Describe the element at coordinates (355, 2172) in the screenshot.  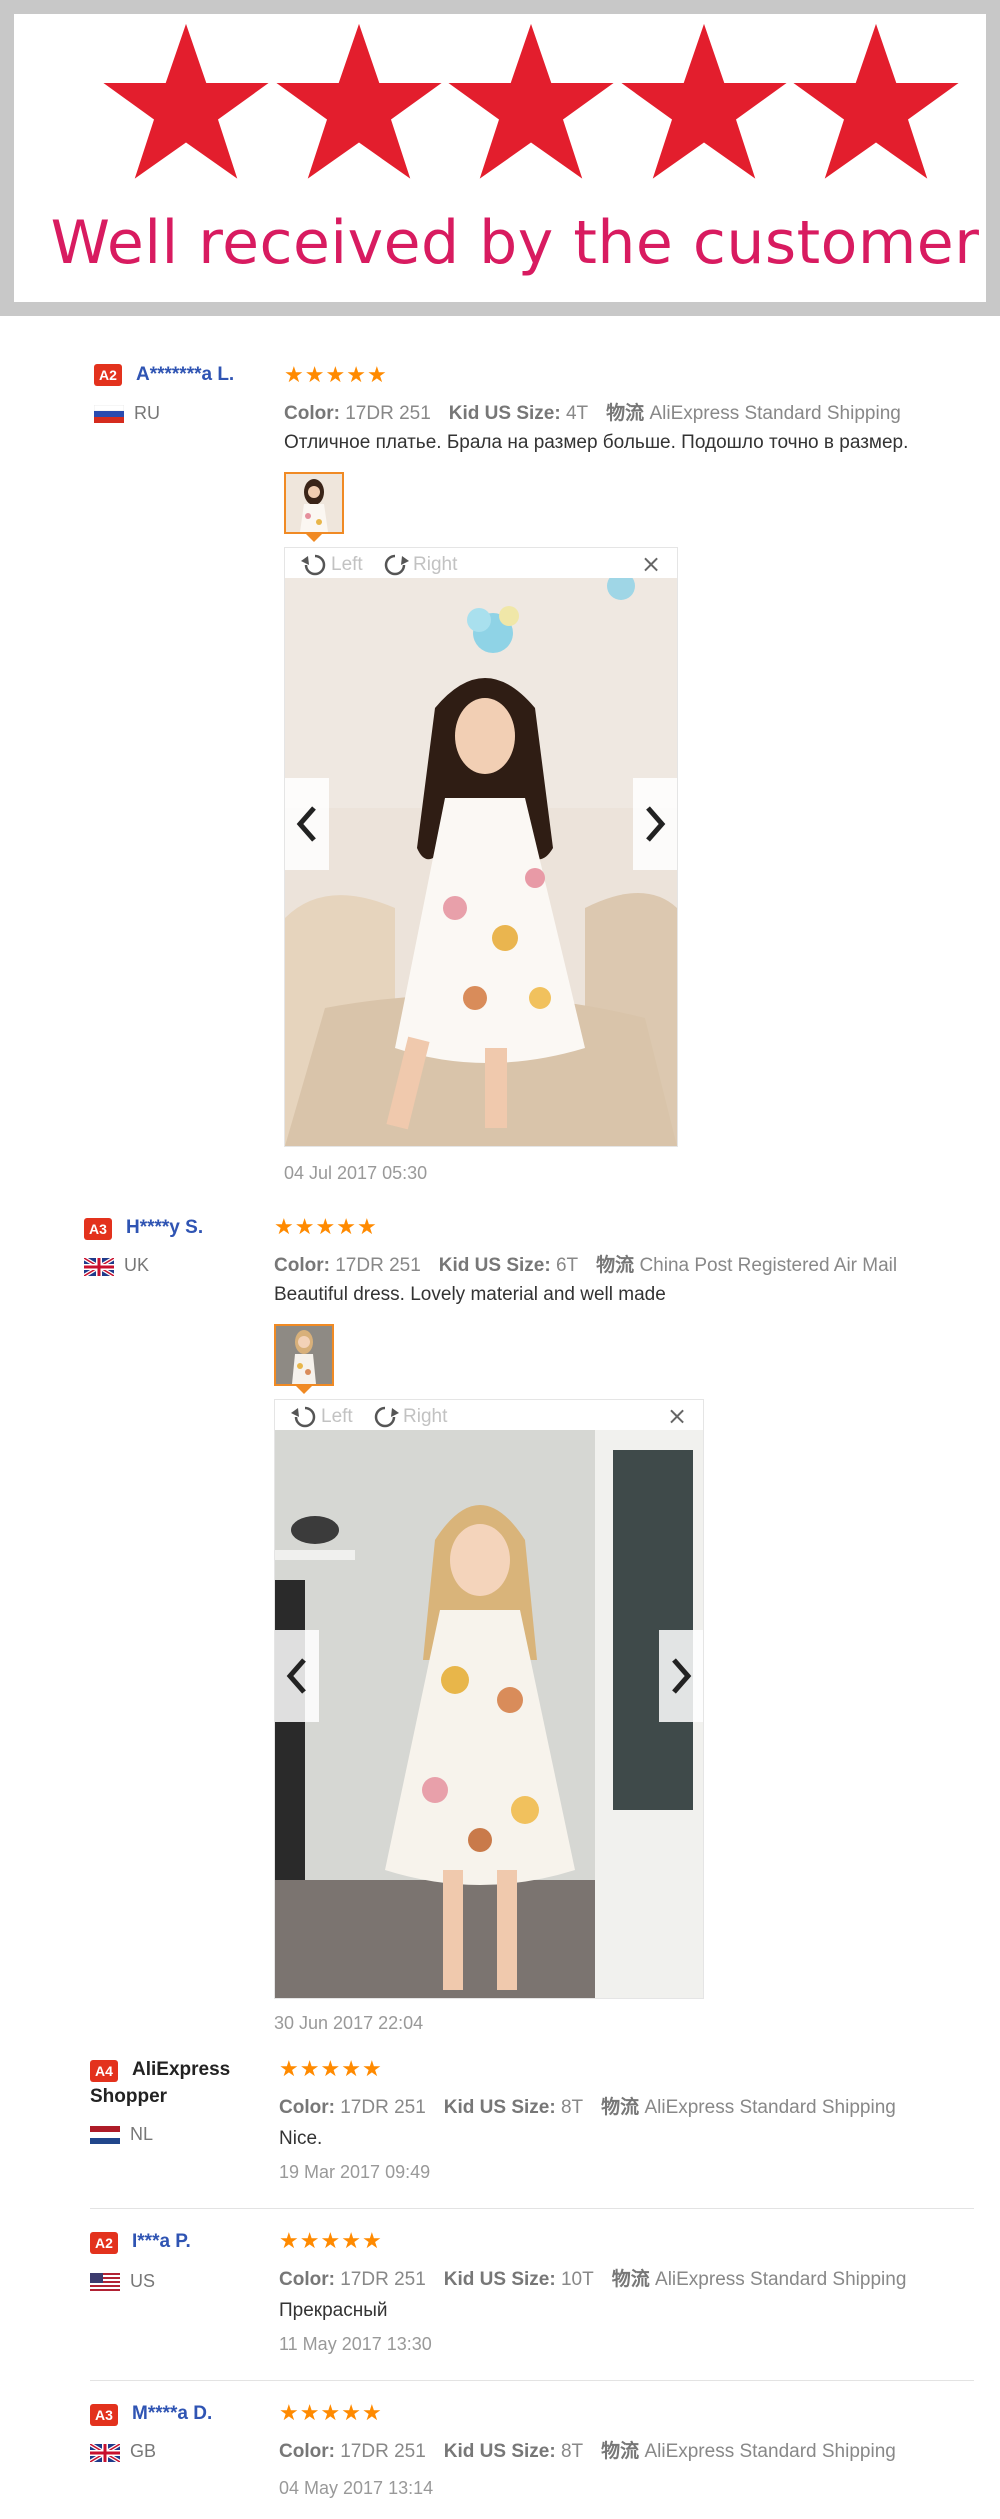
I see `review-date: 19 Mar 2017 09:49` at that location.